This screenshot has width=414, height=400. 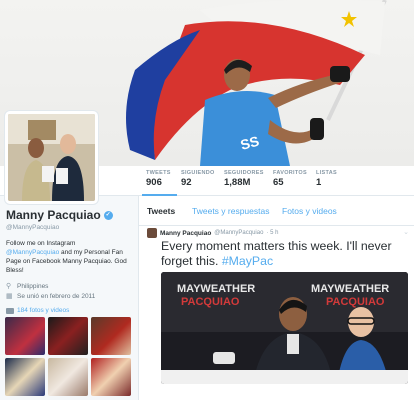 What do you see at coordinates (244, 173) in the screenshot?
I see `stat-label: SEGUIDORES` at bounding box center [244, 173].